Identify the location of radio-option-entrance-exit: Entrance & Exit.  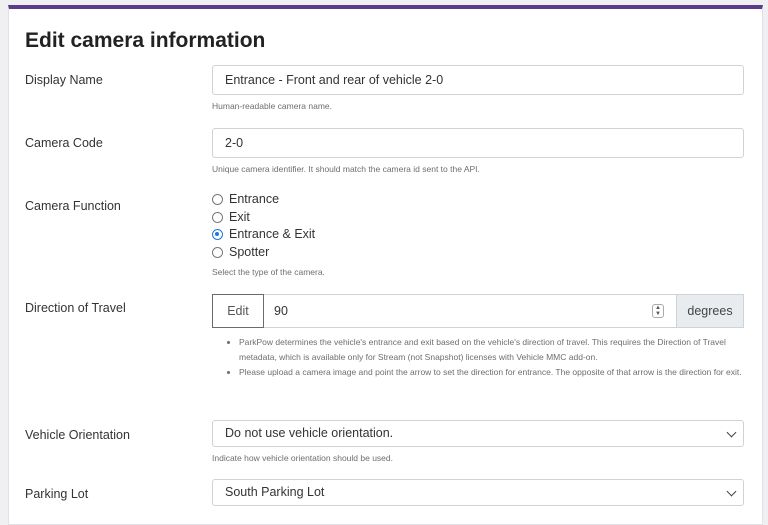
(263, 234).